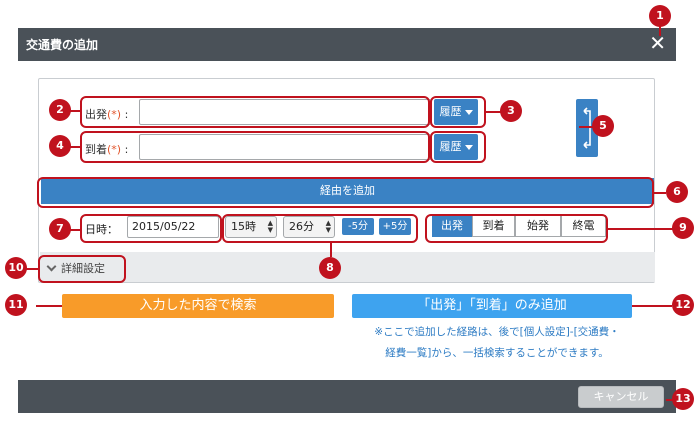 This screenshot has width=700, height=423. Describe the element at coordinates (677, 192) in the screenshot. I see `callout-6: 6` at that location.